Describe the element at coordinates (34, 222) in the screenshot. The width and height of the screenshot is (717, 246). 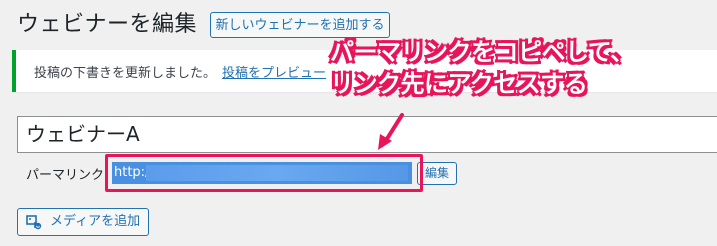
I see `media-icon` at that location.